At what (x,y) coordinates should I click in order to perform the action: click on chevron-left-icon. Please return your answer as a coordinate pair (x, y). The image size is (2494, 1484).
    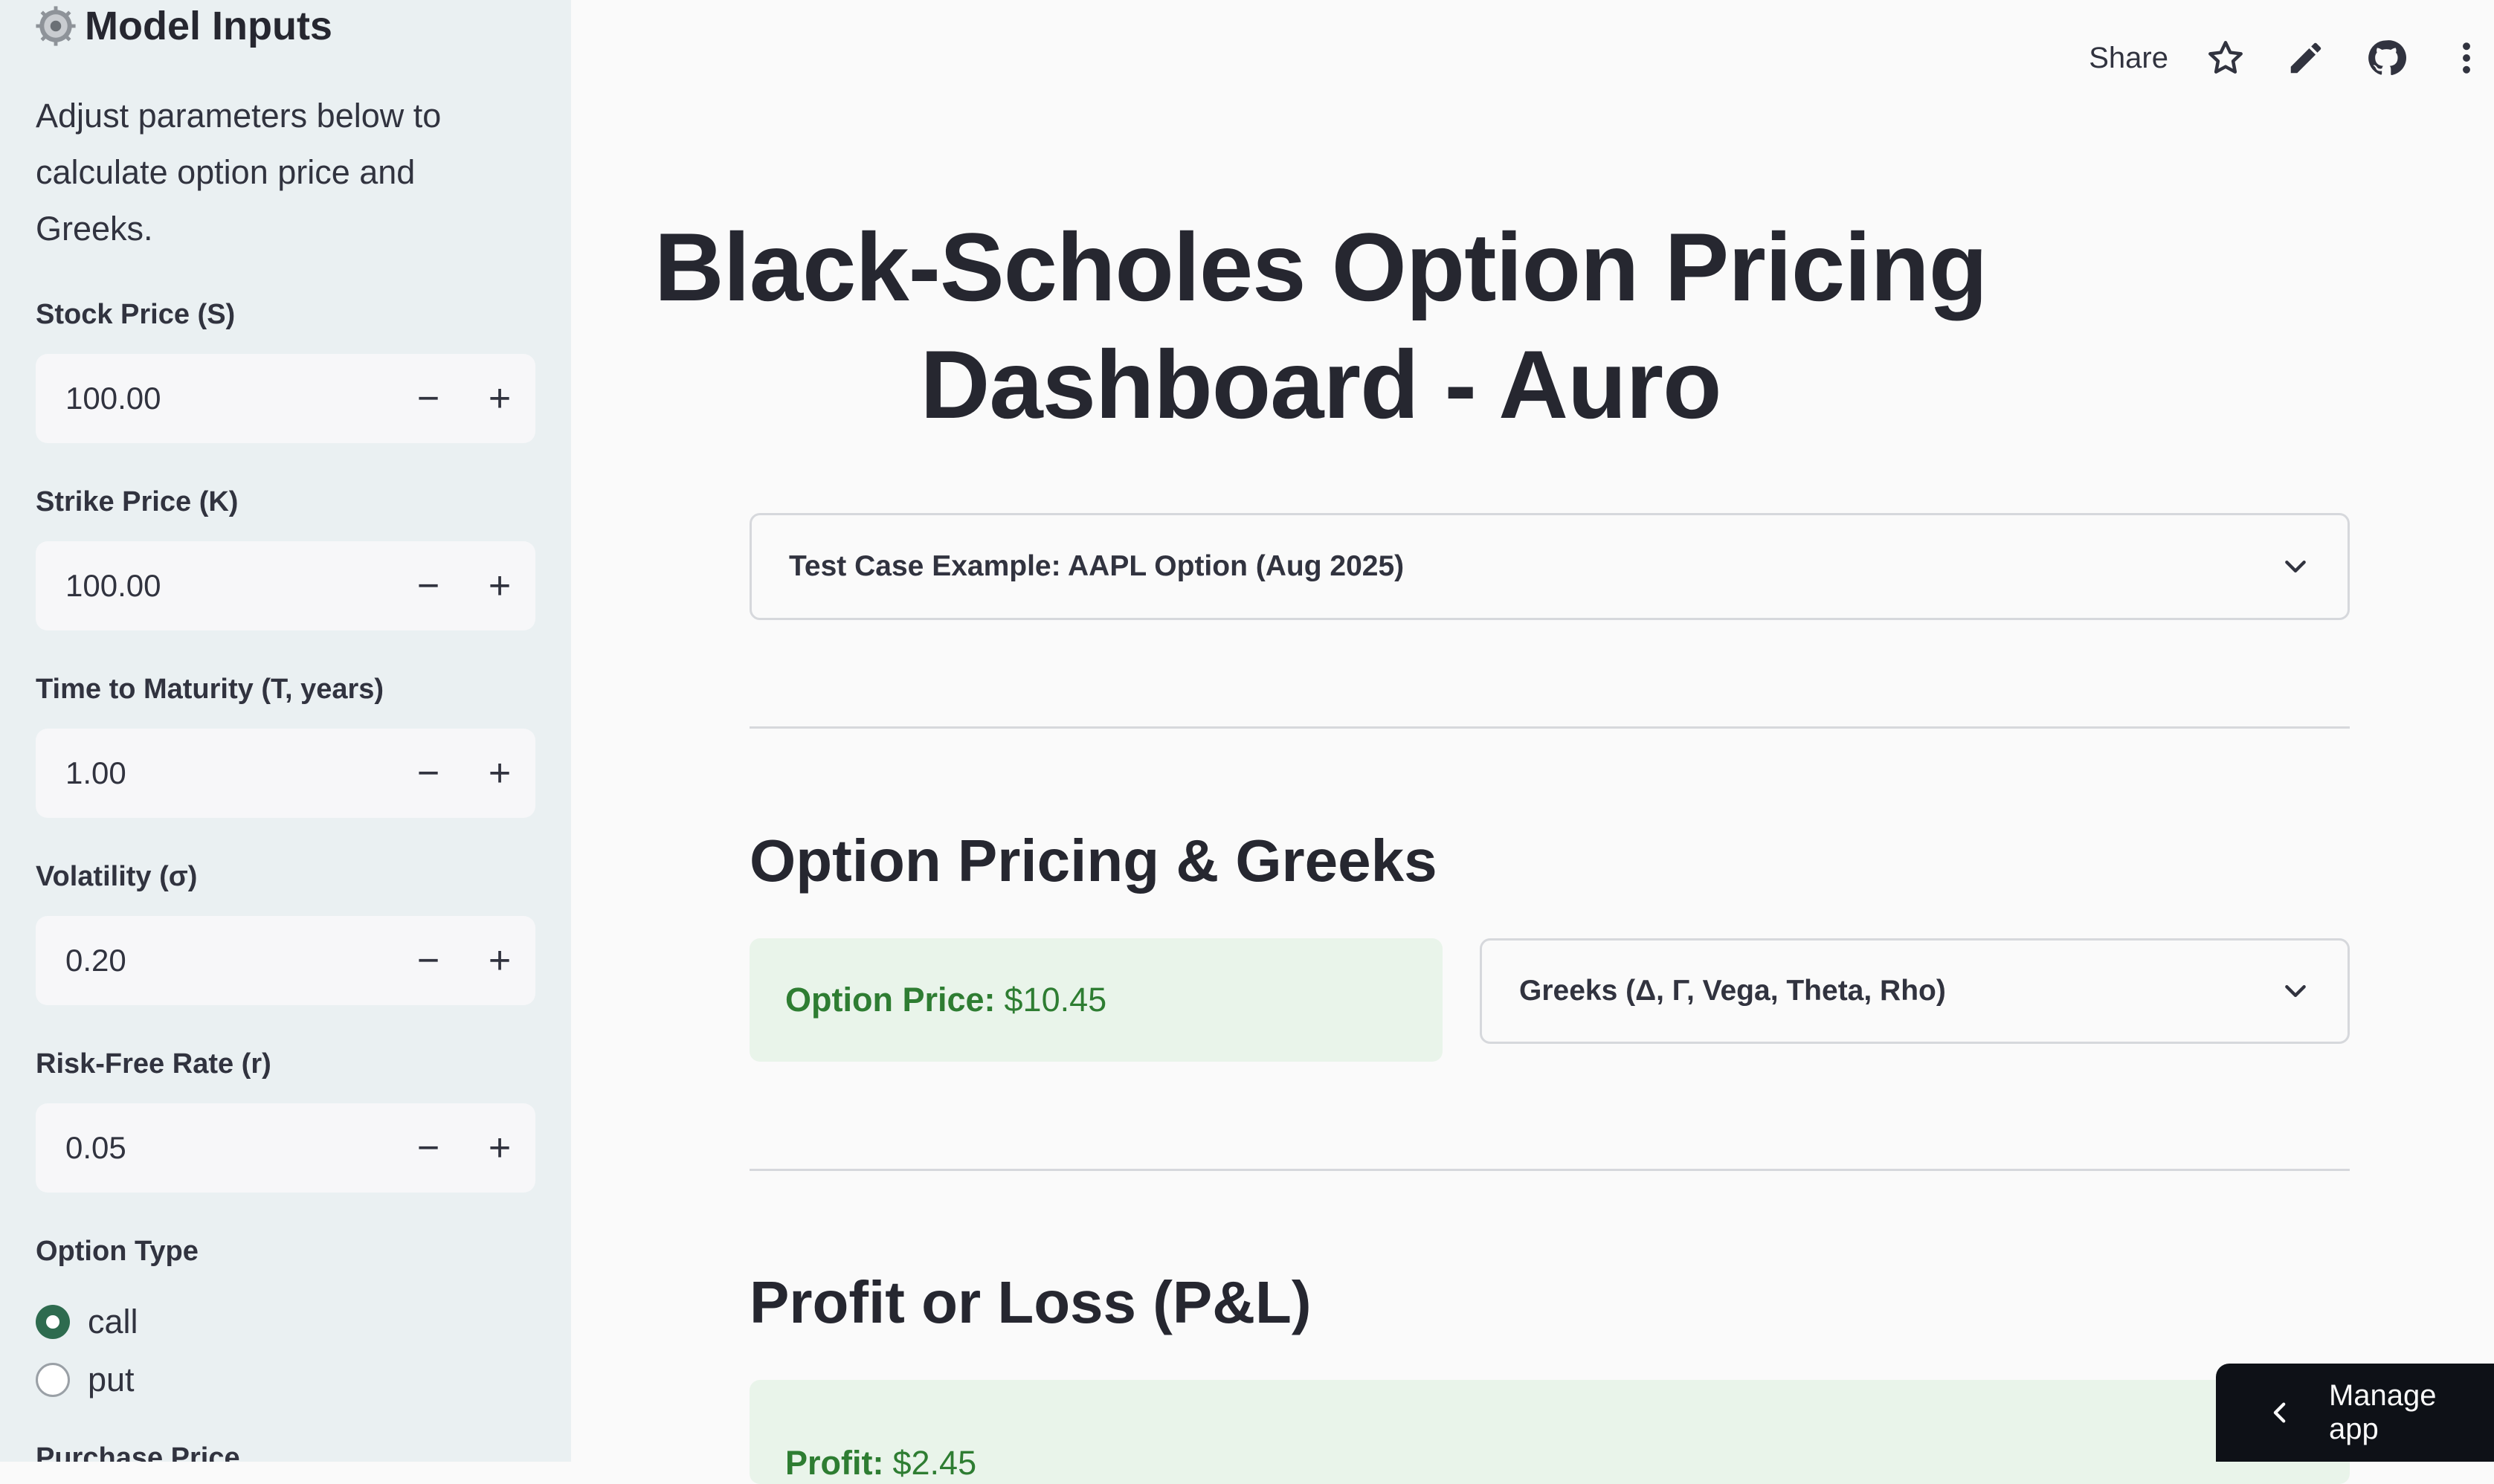
    Looking at the image, I should click on (2280, 1412).